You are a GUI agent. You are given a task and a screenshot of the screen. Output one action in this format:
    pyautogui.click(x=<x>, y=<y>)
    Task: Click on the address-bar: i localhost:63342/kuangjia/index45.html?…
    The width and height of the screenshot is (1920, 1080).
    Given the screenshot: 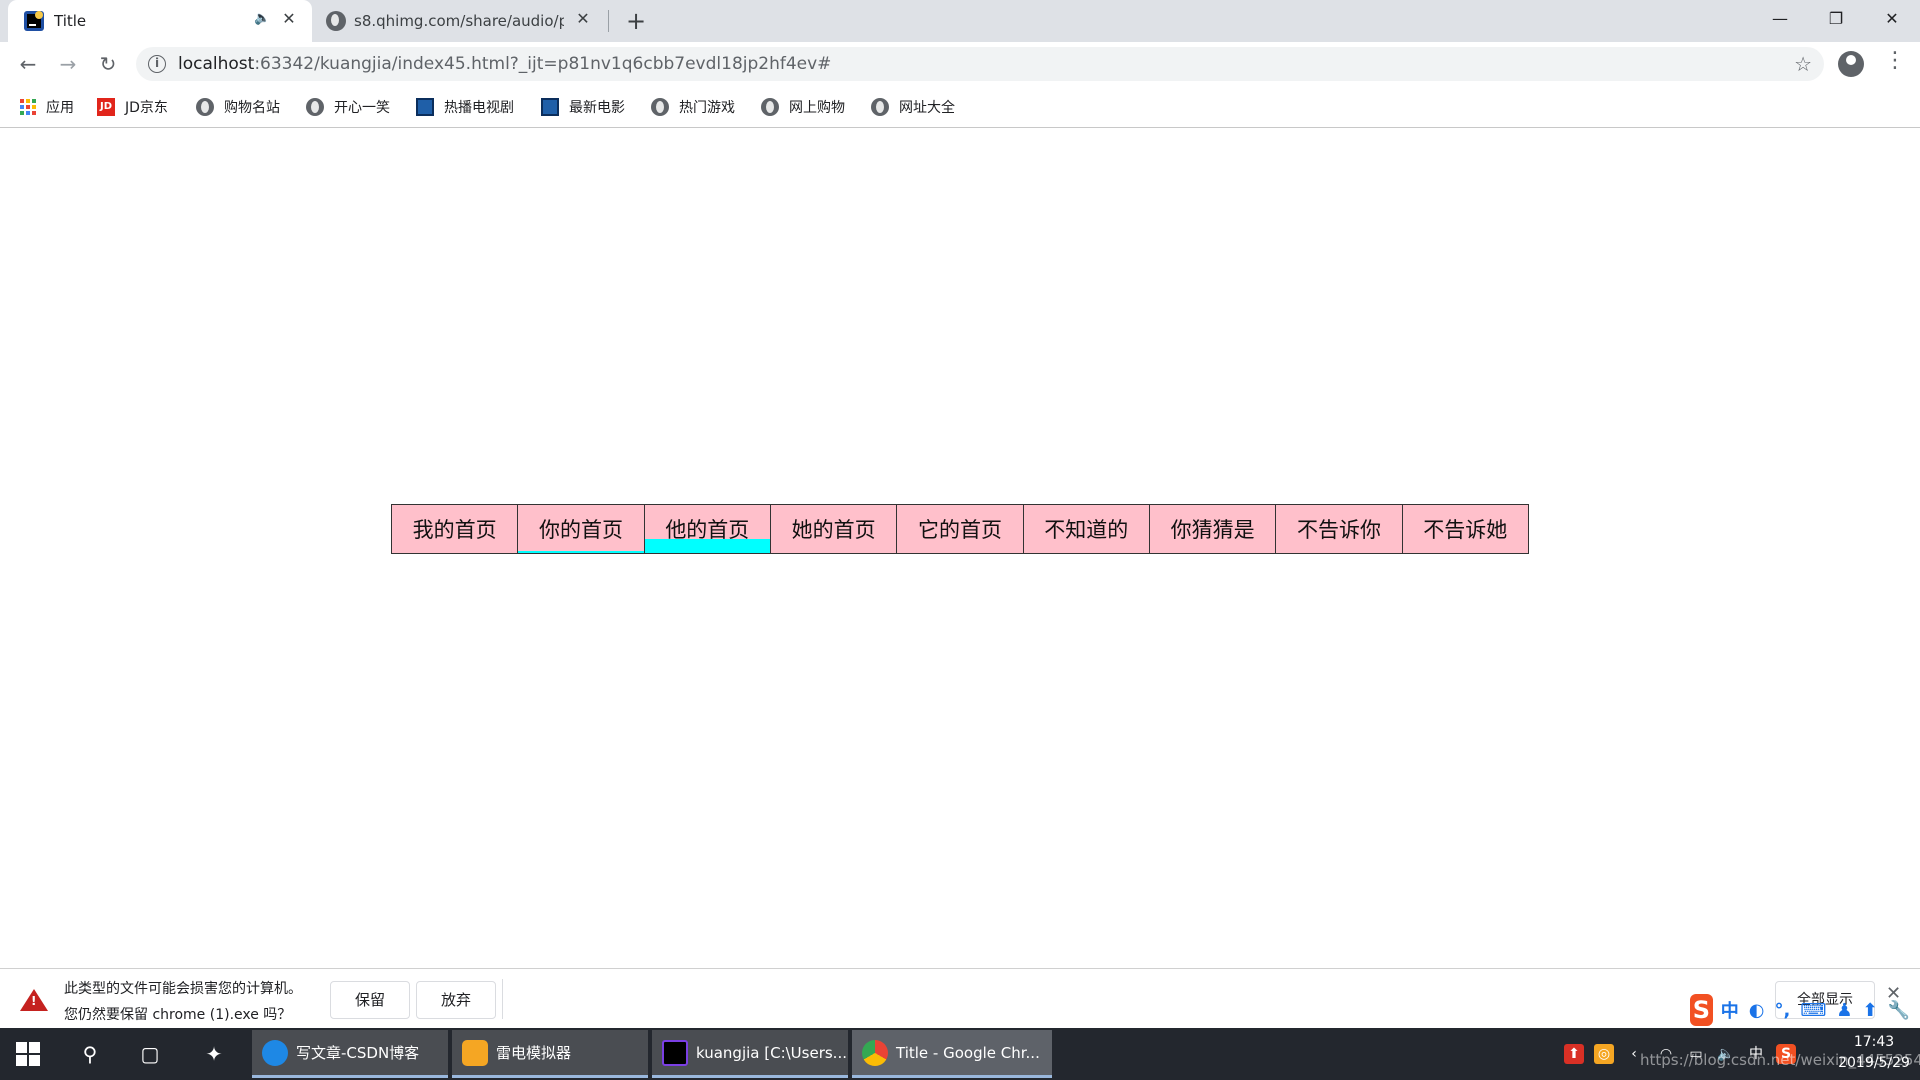 What is the action you would take?
    pyautogui.click(x=980, y=64)
    